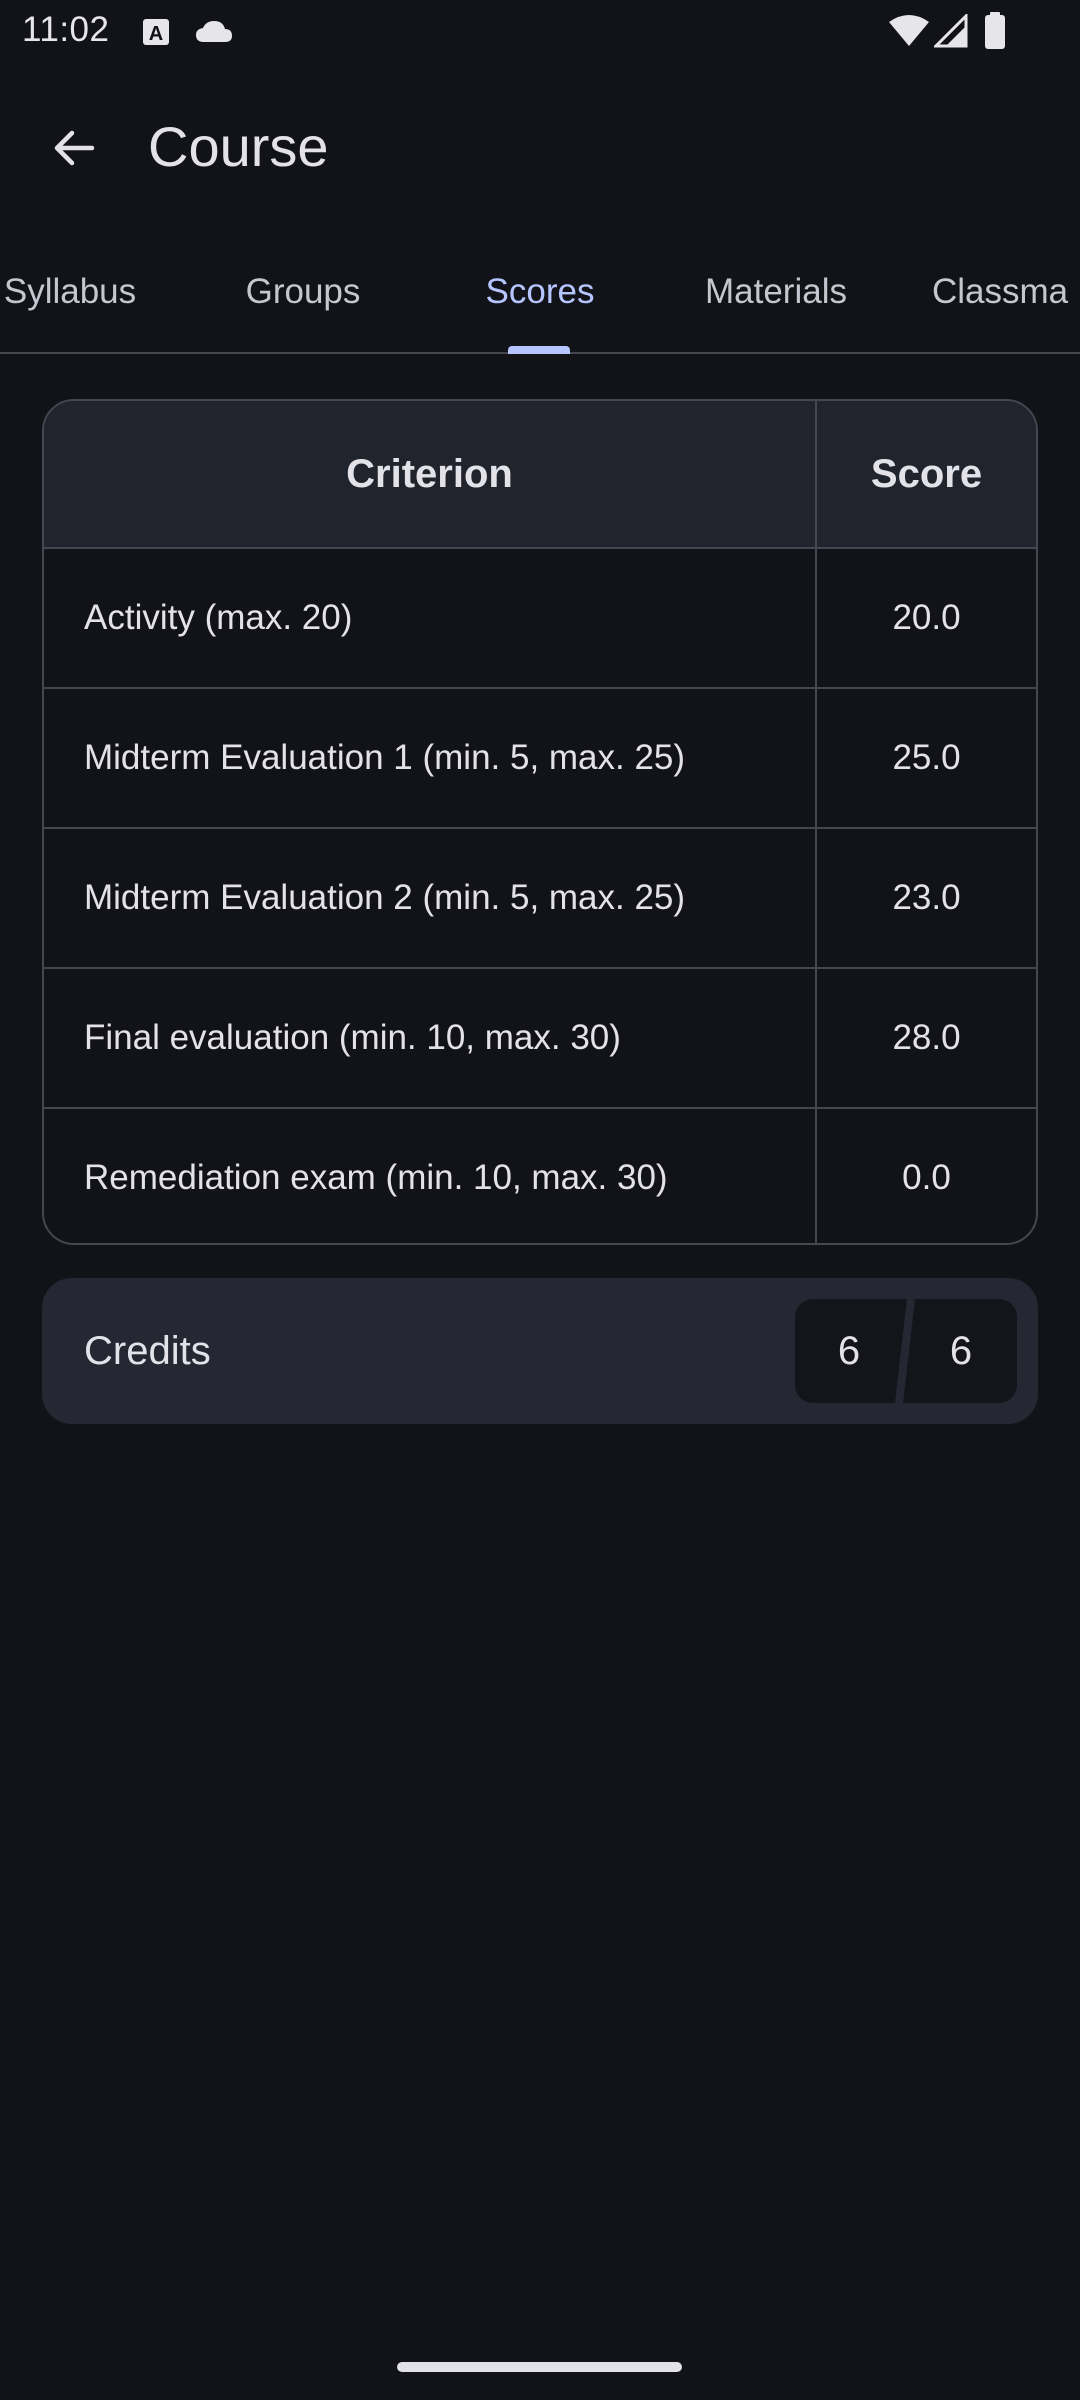 This screenshot has height=2400, width=1080. Describe the element at coordinates (429, 473) in the screenshot. I see `criterion-column-header: Criterion` at that location.